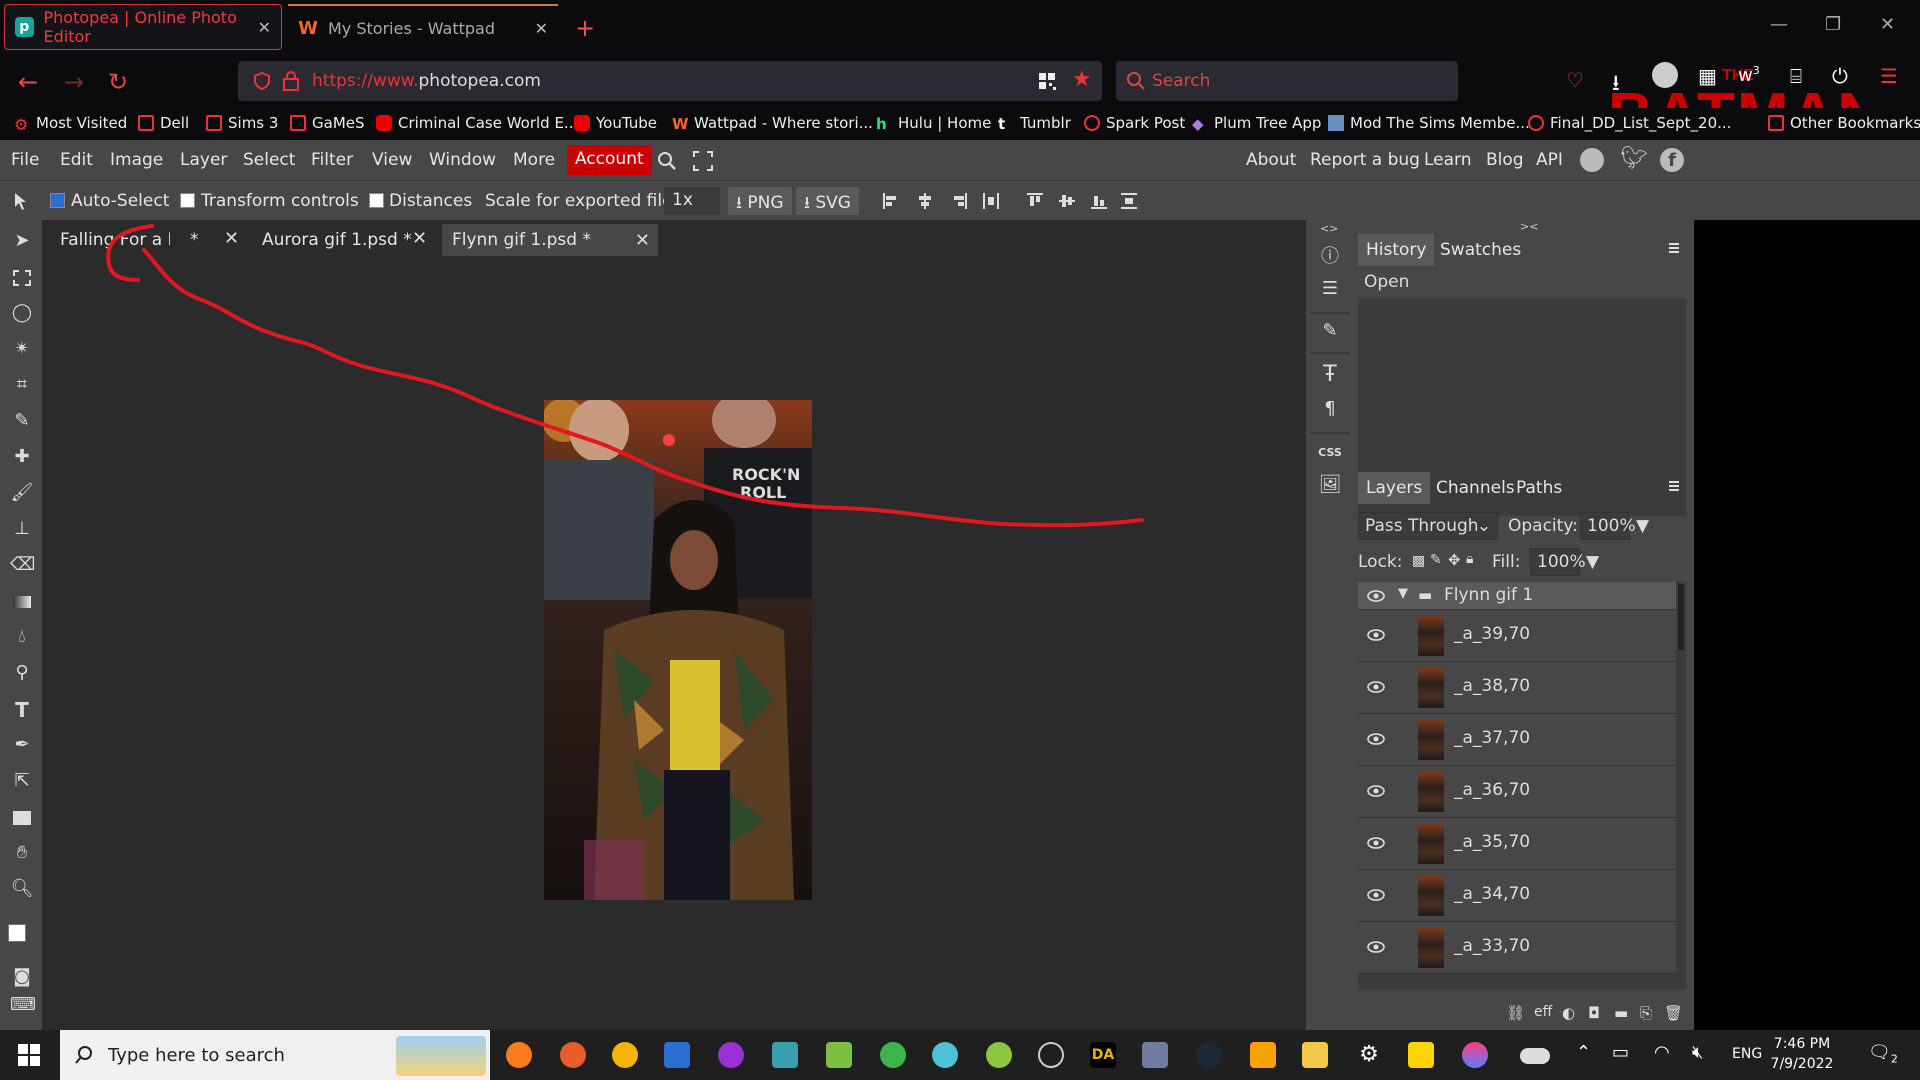 Image resolution: width=1920 pixels, height=1080 pixels. What do you see at coordinates (187, 200) in the screenshot?
I see `transform-controls-checkbox` at bounding box center [187, 200].